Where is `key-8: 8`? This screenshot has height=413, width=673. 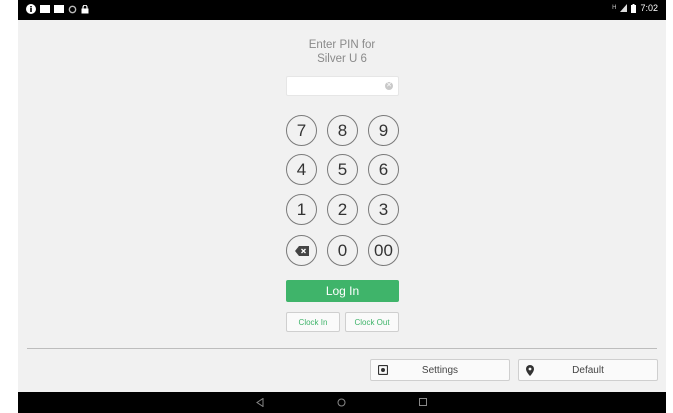
key-8: 8 is located at coordinates (342, 130).